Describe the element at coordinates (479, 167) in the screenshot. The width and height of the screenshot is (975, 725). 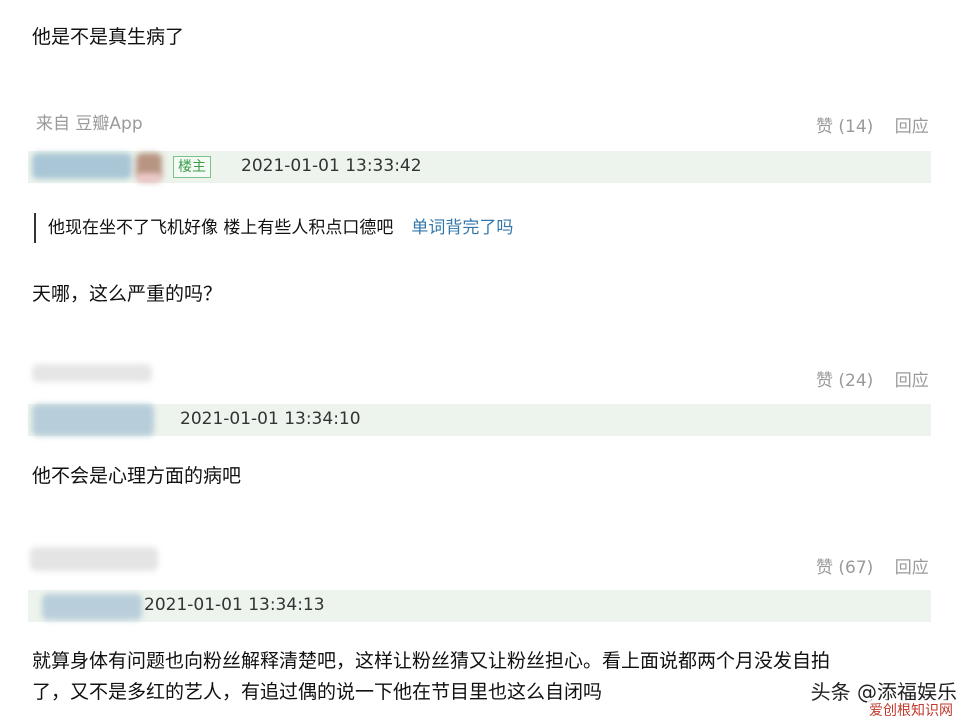
I see `comment-author-bar: 楼主 2021-01-01 13:33:42` at that location.